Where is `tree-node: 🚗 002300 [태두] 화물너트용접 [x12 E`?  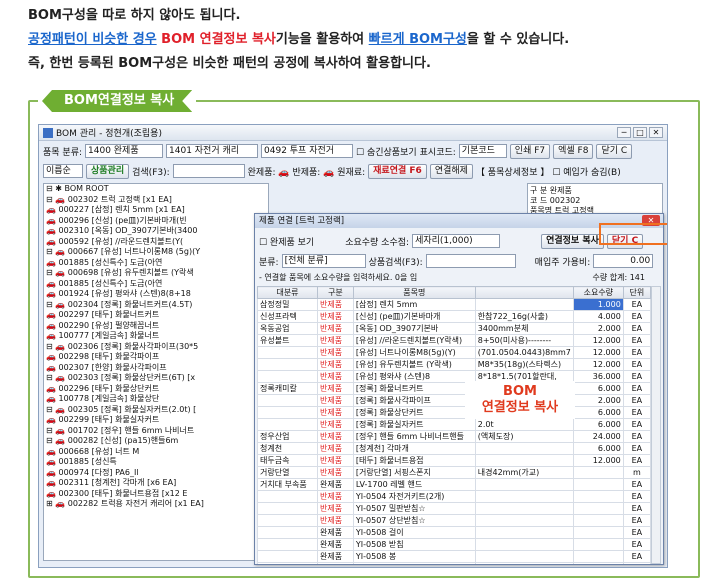 tree-node: 🚗 002300 [태두] 화물너트용접 [x12 E is located at coordinates (157, 494).